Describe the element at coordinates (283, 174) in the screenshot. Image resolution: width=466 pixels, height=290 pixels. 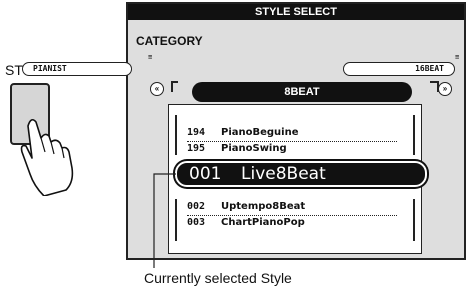
I see `selected-name: Live8Beat` at that location.